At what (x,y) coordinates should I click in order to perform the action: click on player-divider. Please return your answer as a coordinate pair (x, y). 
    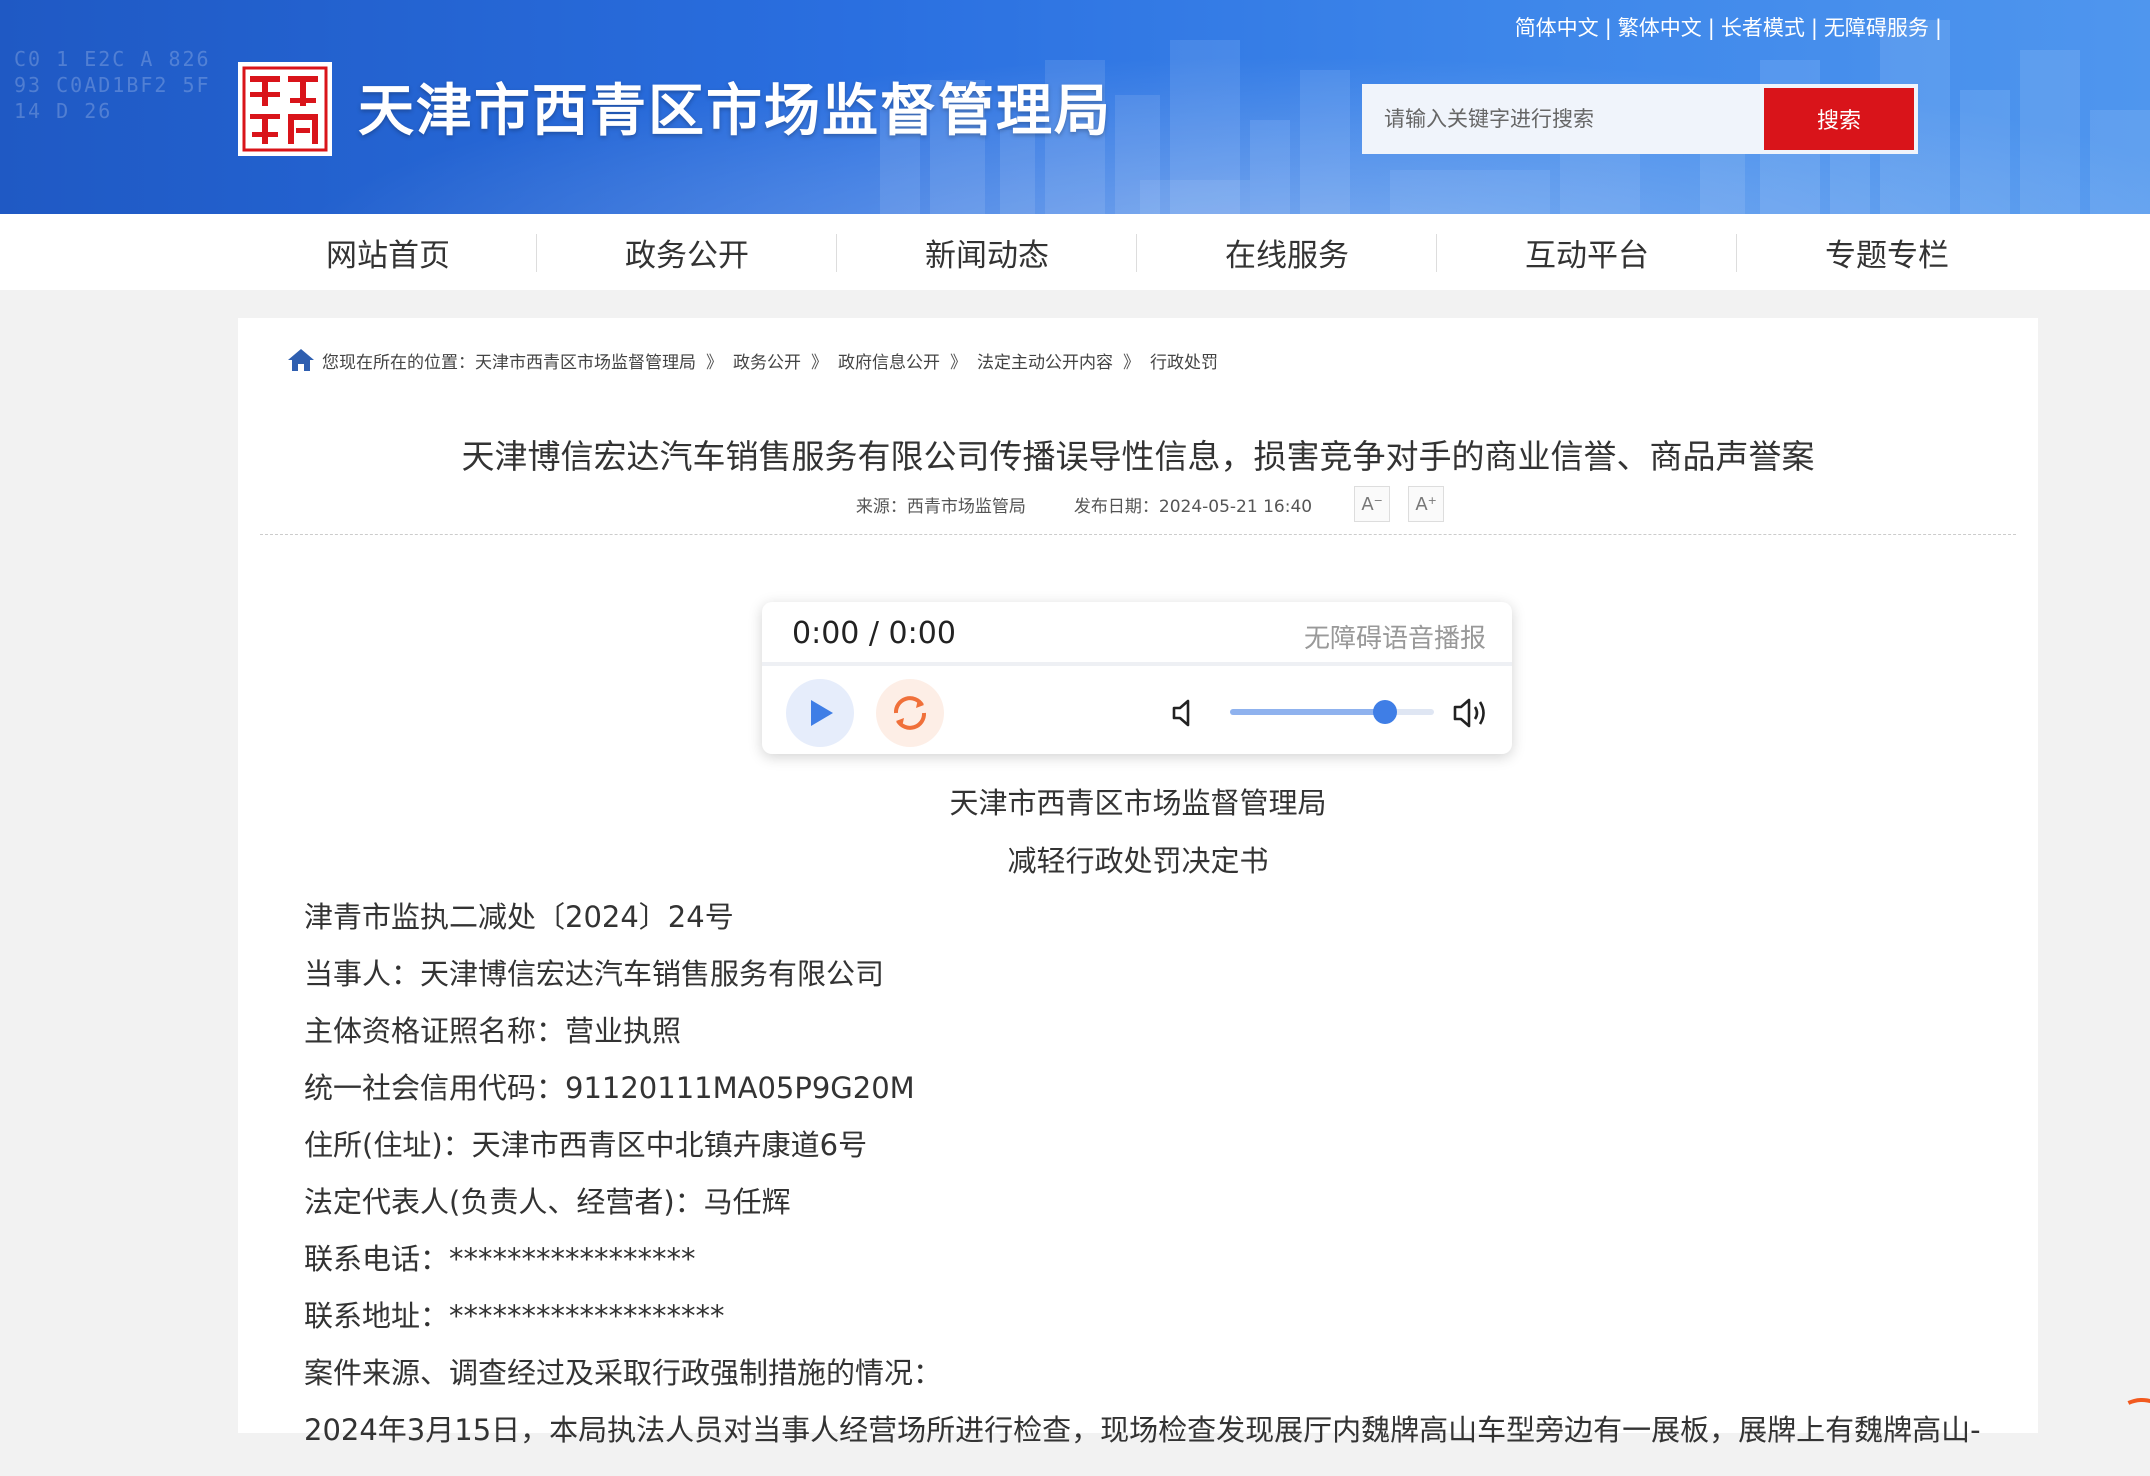
    Looking at the image, I should click on (1137, 664).